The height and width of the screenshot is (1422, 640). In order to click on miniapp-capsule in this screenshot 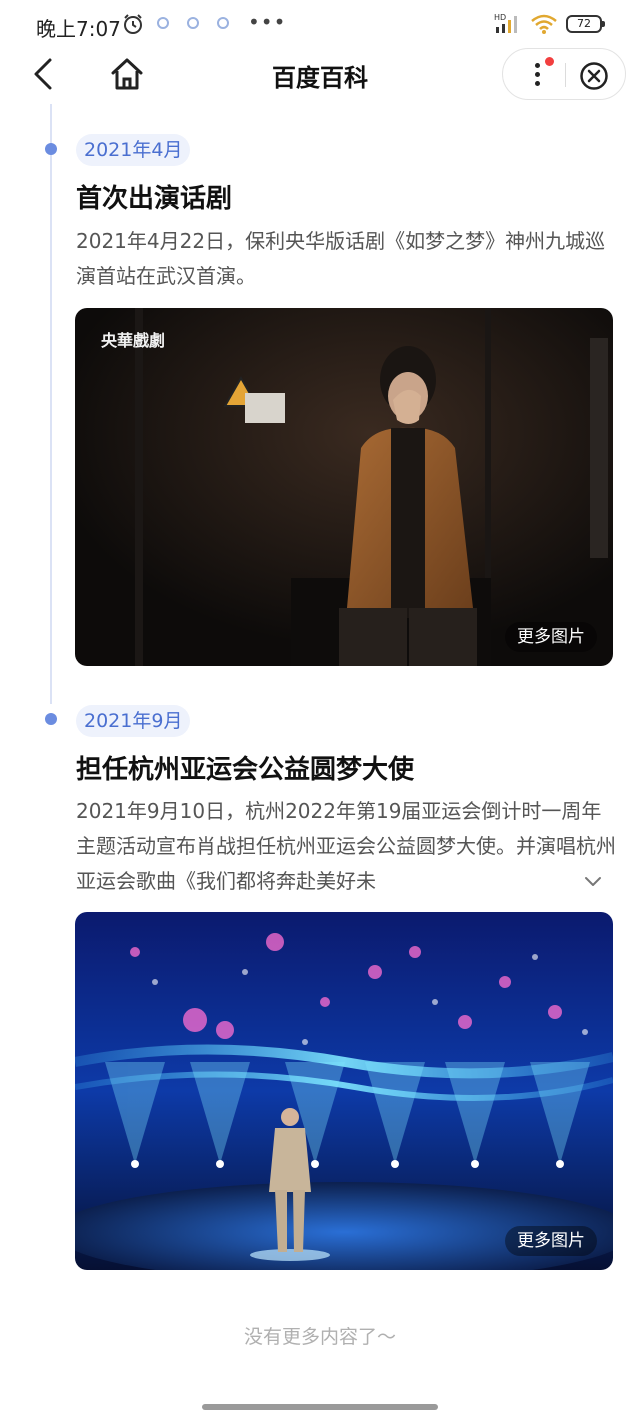, I will do `click(564, 74)`.